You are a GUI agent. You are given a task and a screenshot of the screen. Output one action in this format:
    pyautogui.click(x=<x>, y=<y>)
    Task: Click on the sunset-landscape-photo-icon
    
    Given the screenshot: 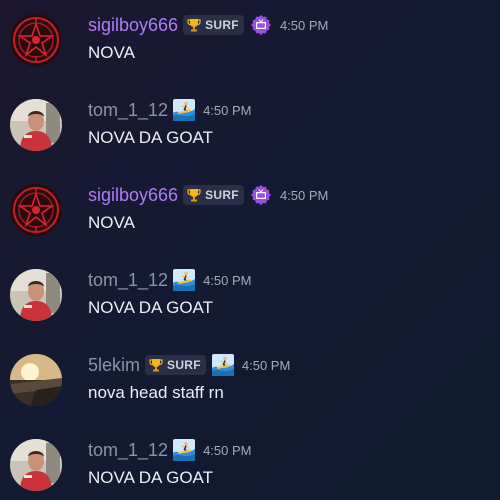 What is the action you would take?
    pyautogui.click(x=36, y=380)
    